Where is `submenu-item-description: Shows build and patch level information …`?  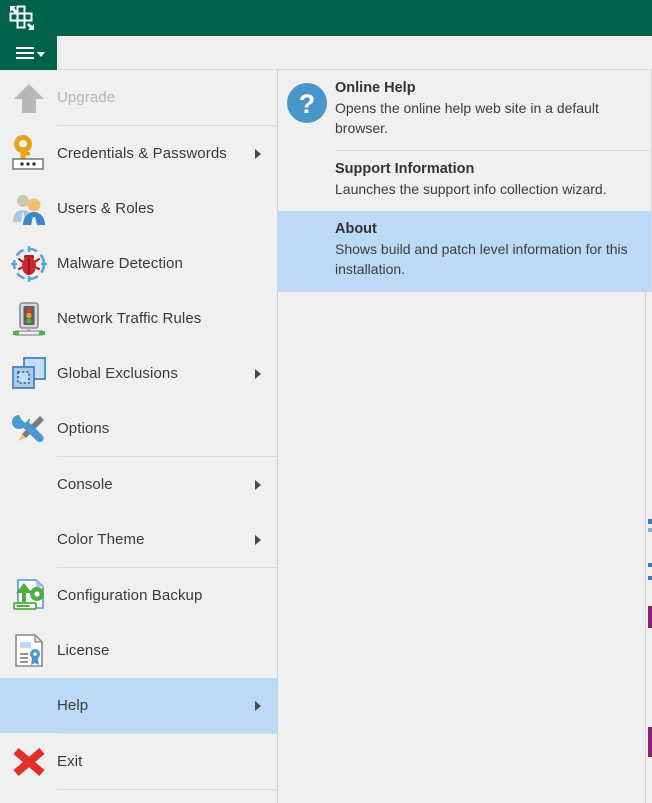
submenu-item-description: Shows build and patch level information … is located at coordinates (481, 259).